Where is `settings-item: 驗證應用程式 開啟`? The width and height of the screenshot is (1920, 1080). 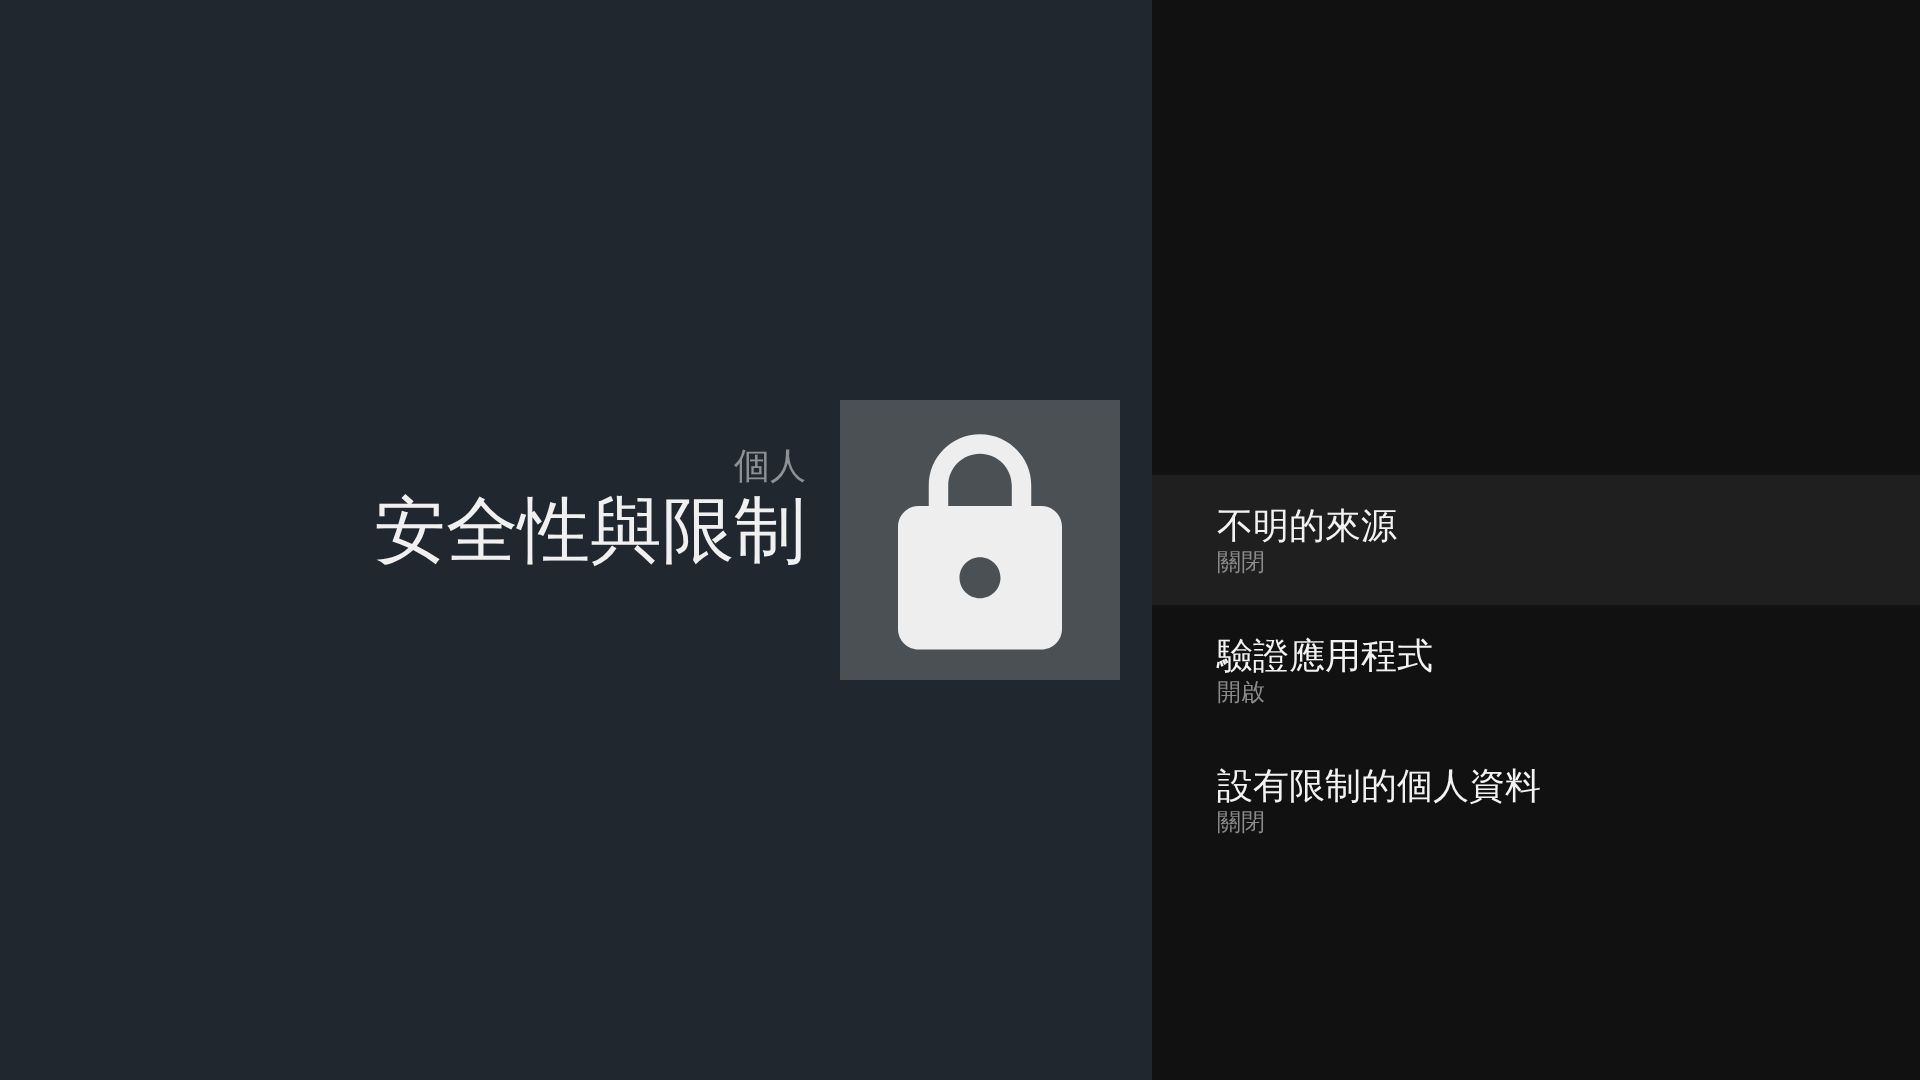 settings-item: 驗證應用程式 開啟 is located at coordinates (1536, 670).